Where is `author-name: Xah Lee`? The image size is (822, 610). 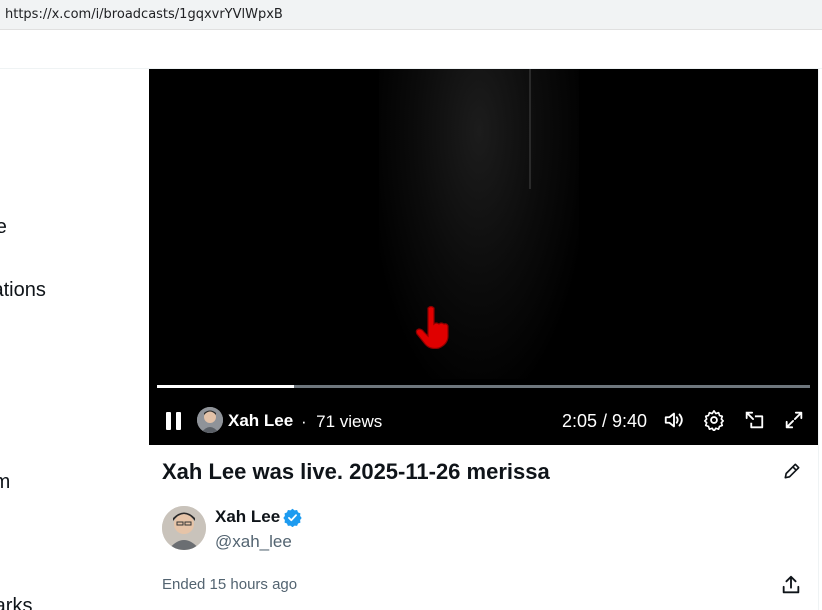
author-name: Xah Lee is located at coordinates (247, 517).